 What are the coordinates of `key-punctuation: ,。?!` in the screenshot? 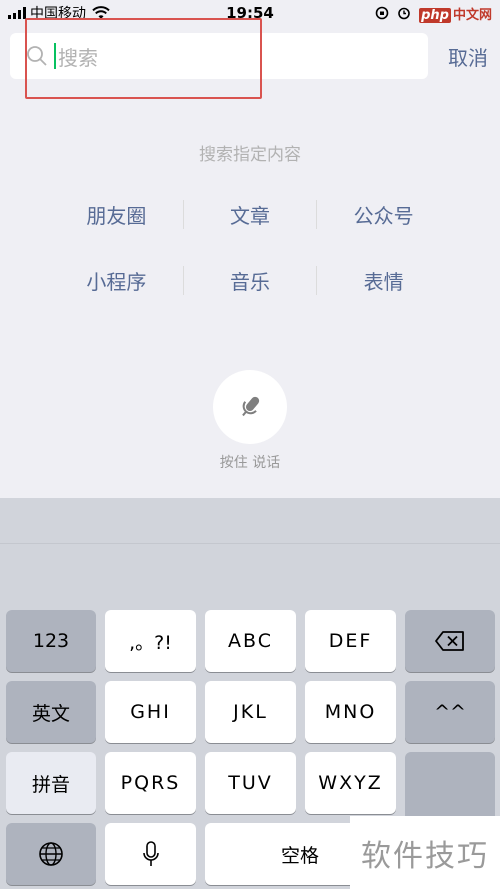 It's located at (150, 641).